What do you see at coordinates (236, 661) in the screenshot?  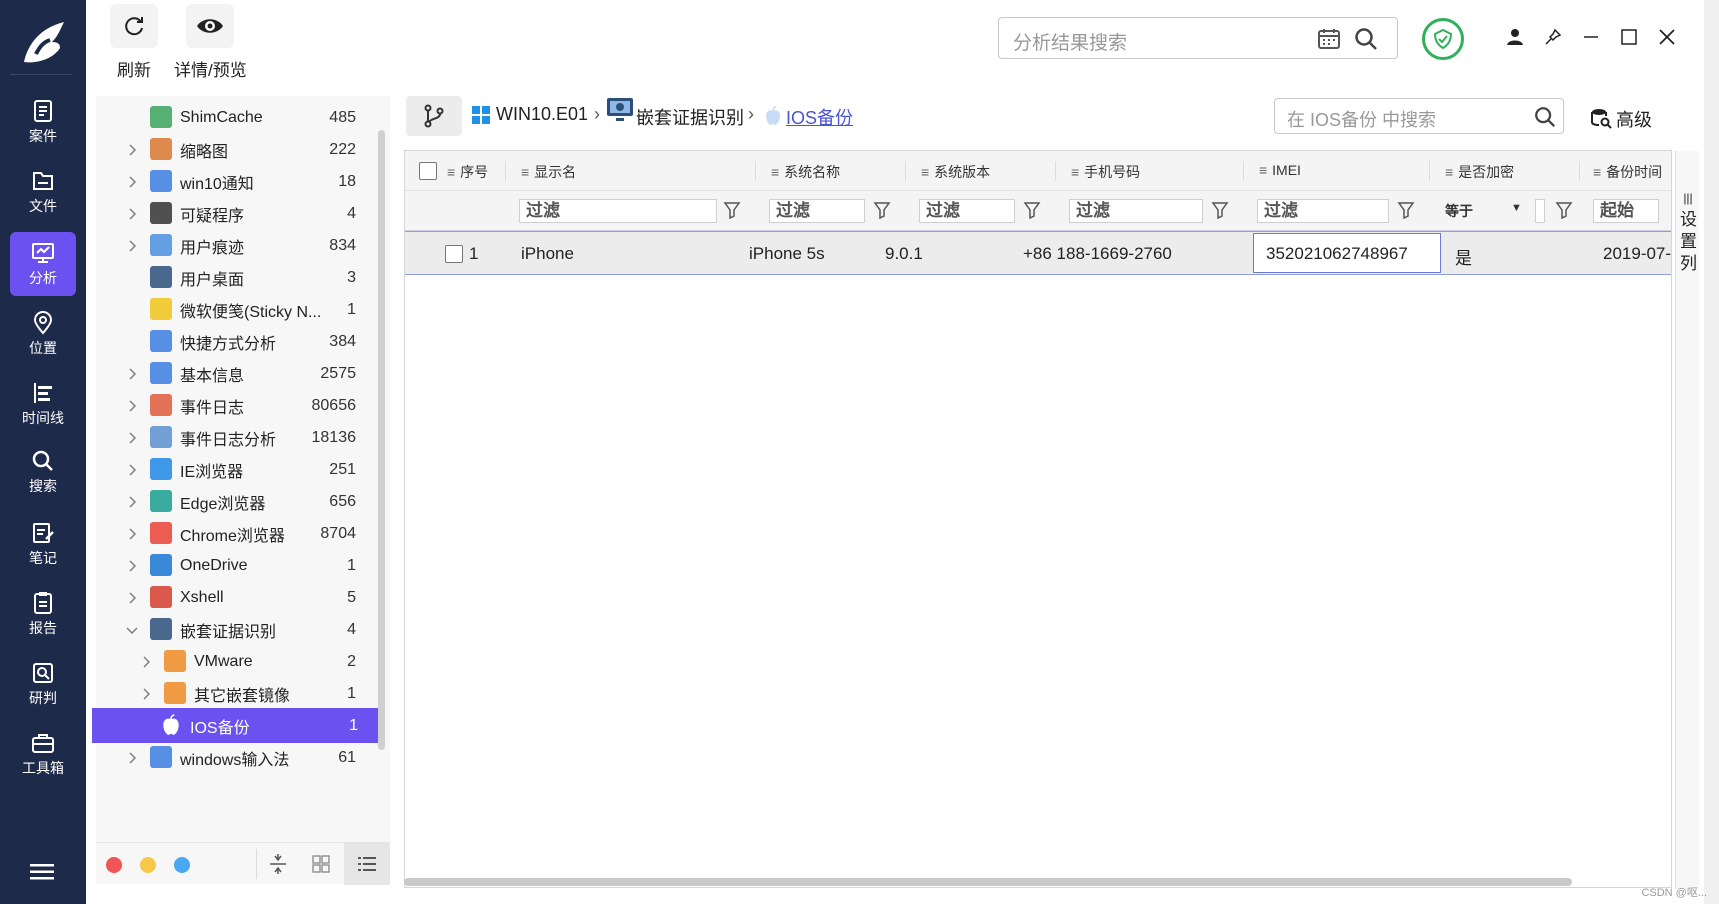 I see `tree-item: VMware 2` at bounding box center [236, 661].